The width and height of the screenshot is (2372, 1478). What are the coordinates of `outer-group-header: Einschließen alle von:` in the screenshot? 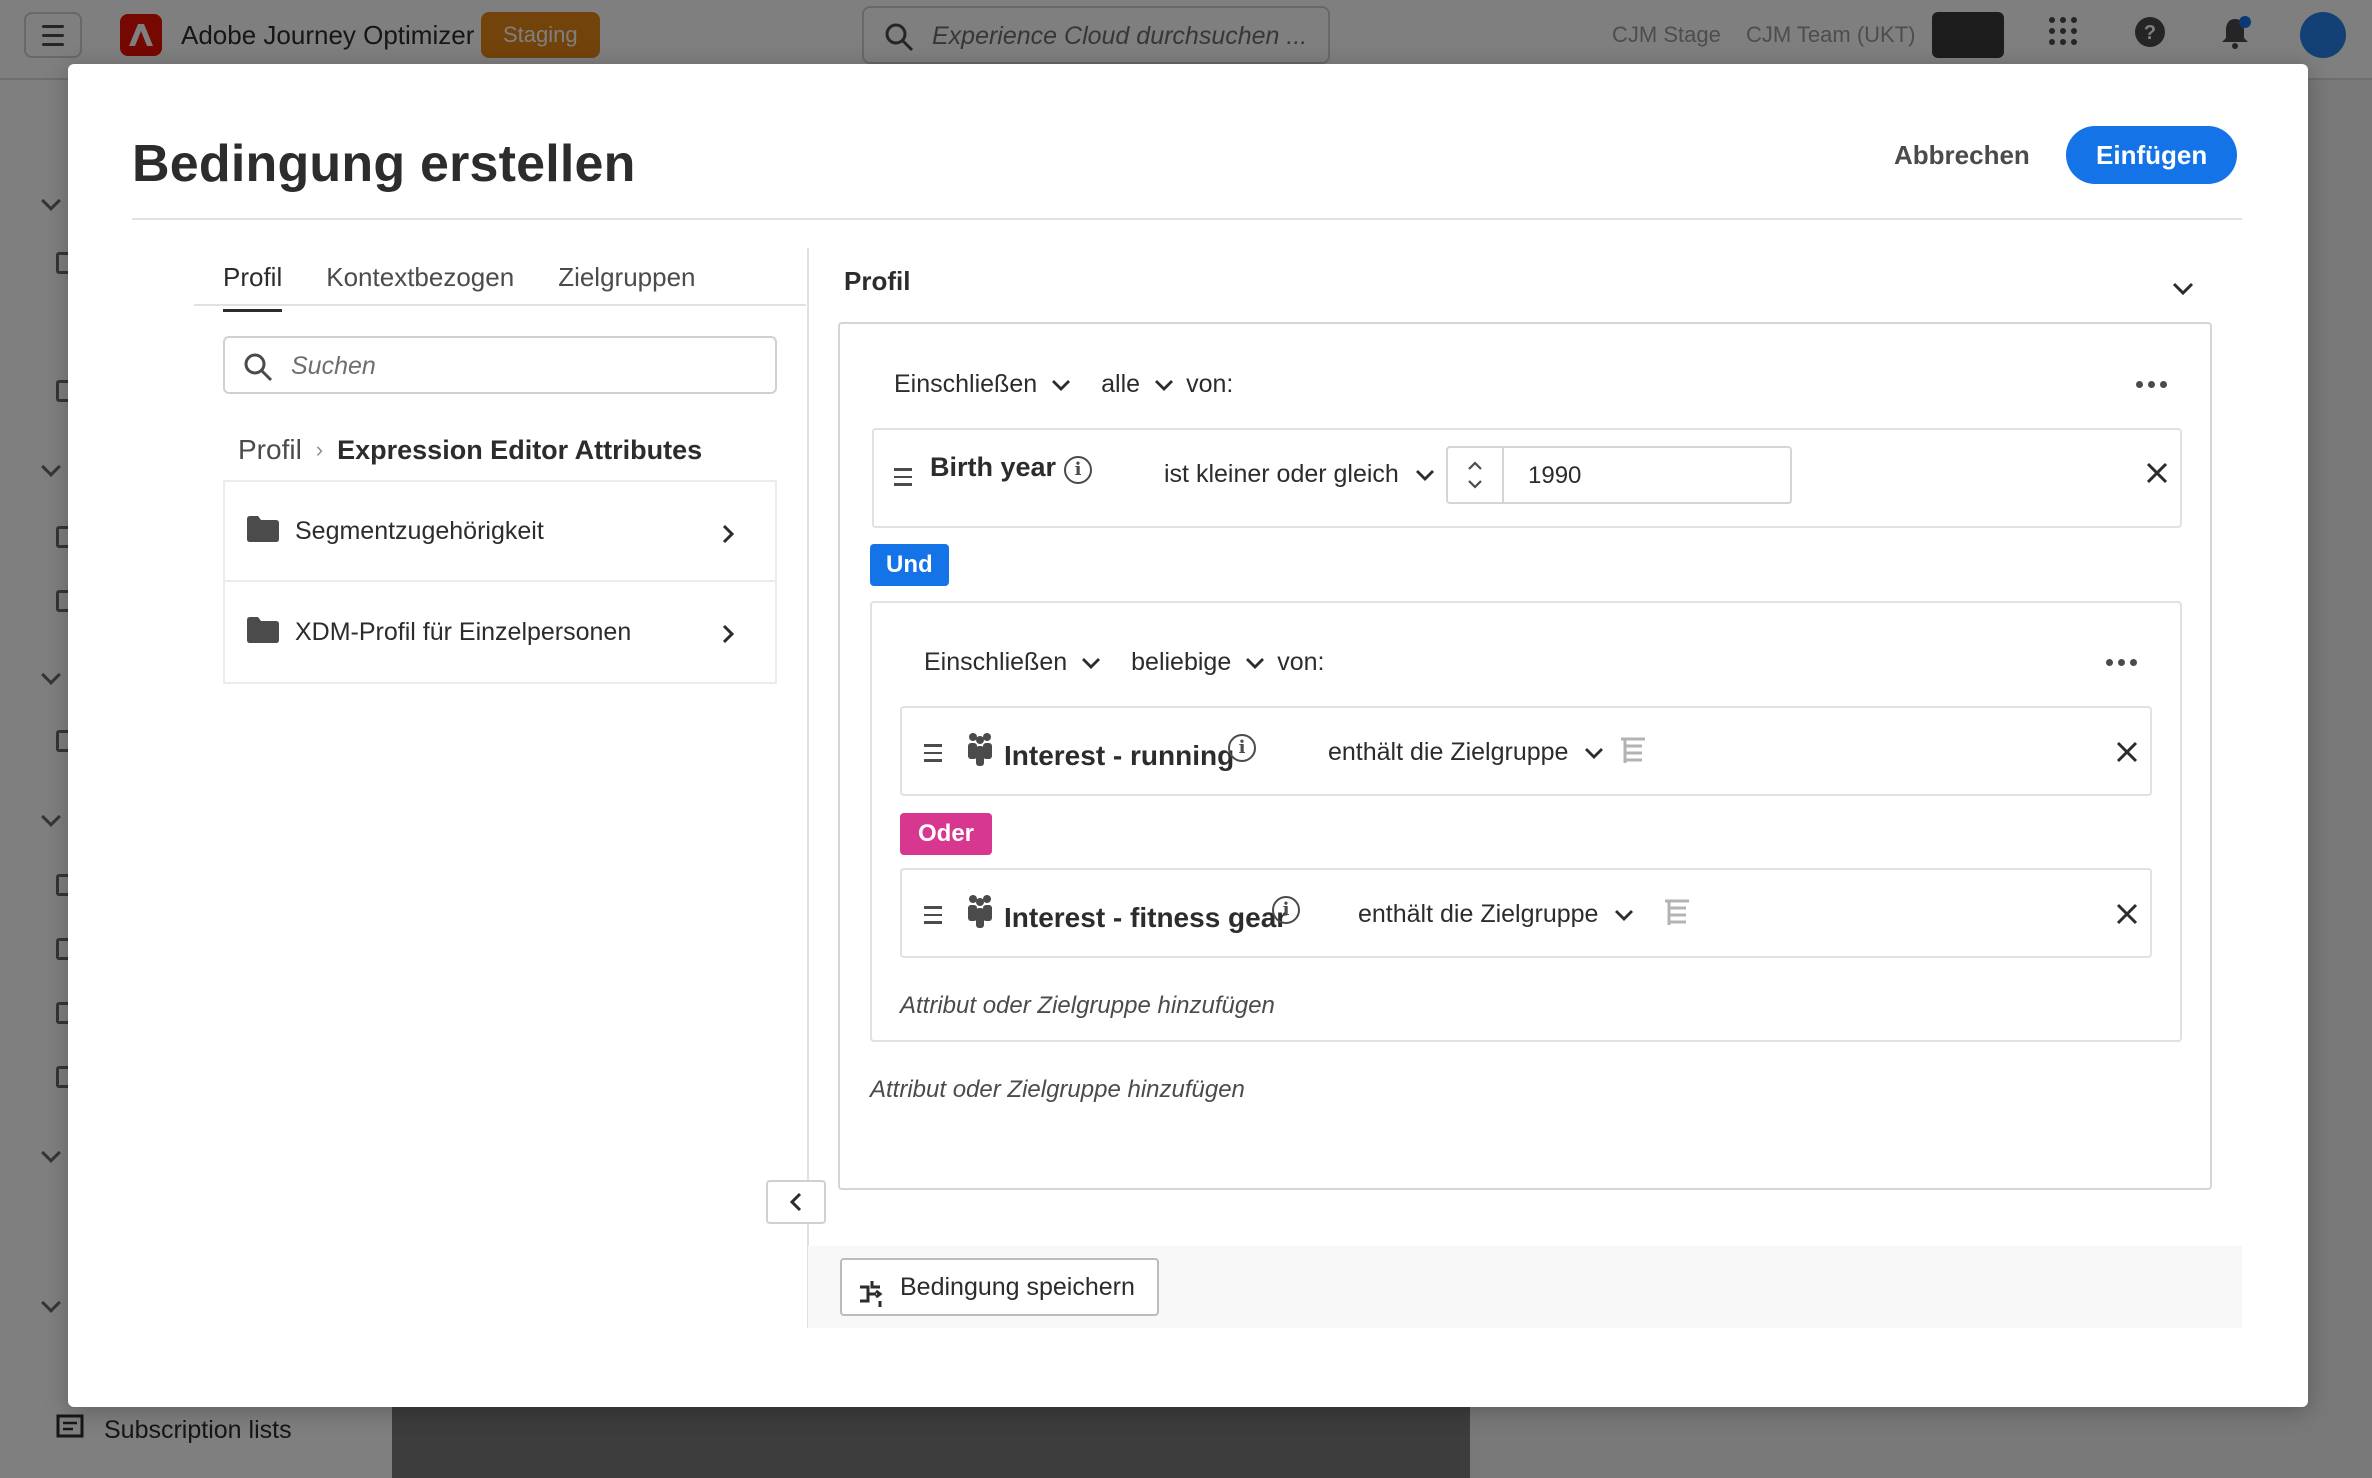 It's located at (1063, 384).